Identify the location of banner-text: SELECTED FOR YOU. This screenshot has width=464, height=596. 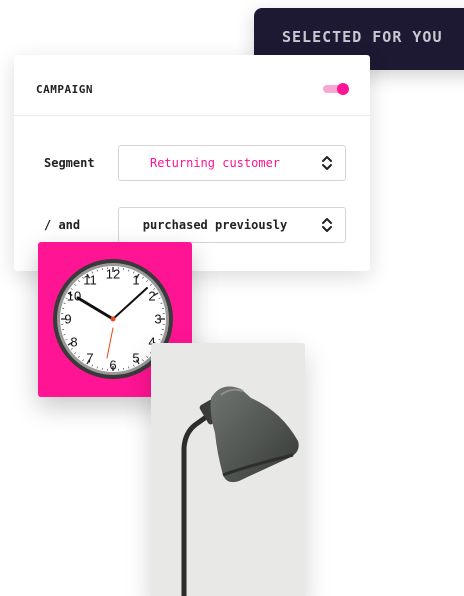
(362, 37).